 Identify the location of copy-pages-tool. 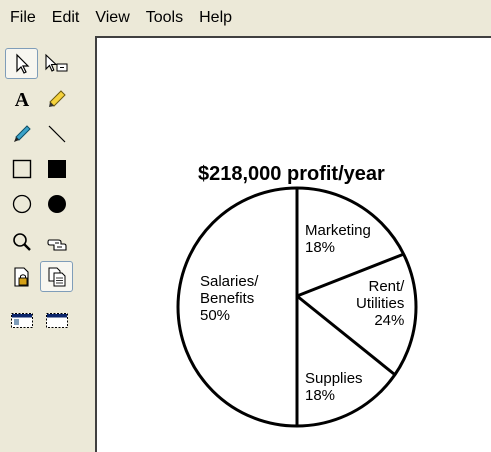
(56, 276).